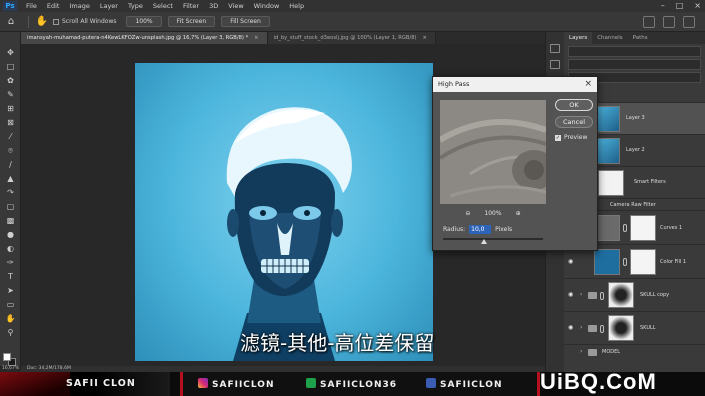 Image resolution: width=705 pixels, height=396 pixels. What do you see at coordinates (518, 213) in the screenshot?
I see `zoom-in-icon: ⊕` at bounding box center [518, 213].